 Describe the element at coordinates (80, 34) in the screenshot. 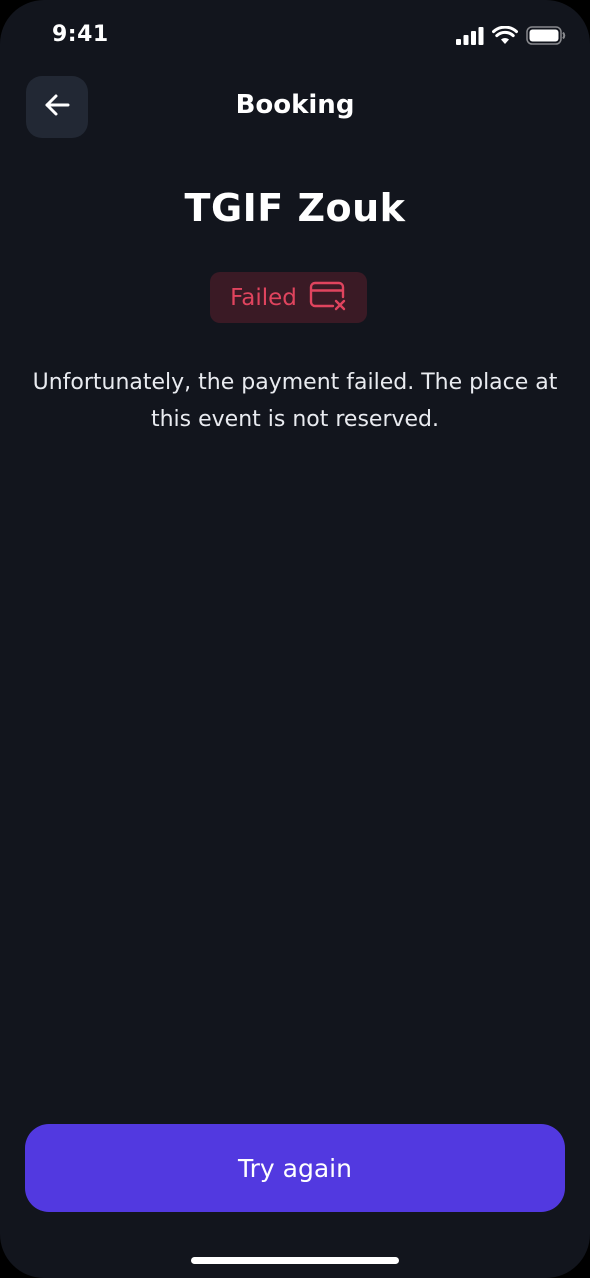

I see `status-time: 9:41` at that location.